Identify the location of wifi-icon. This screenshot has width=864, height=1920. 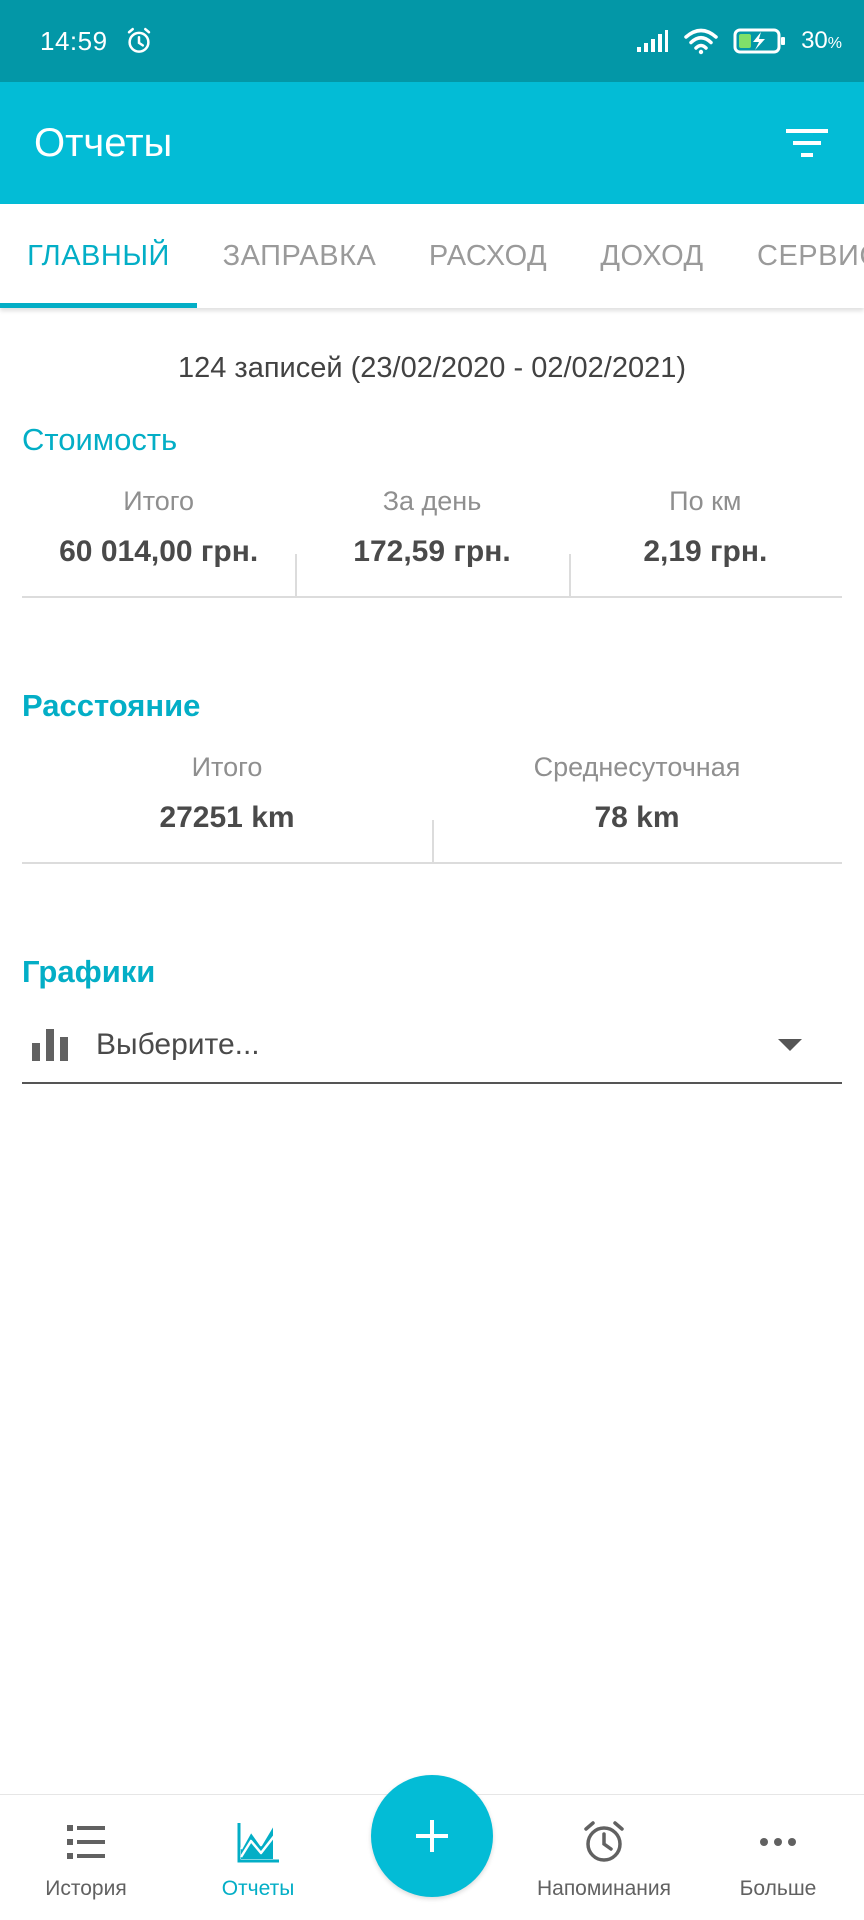
(701, 41).